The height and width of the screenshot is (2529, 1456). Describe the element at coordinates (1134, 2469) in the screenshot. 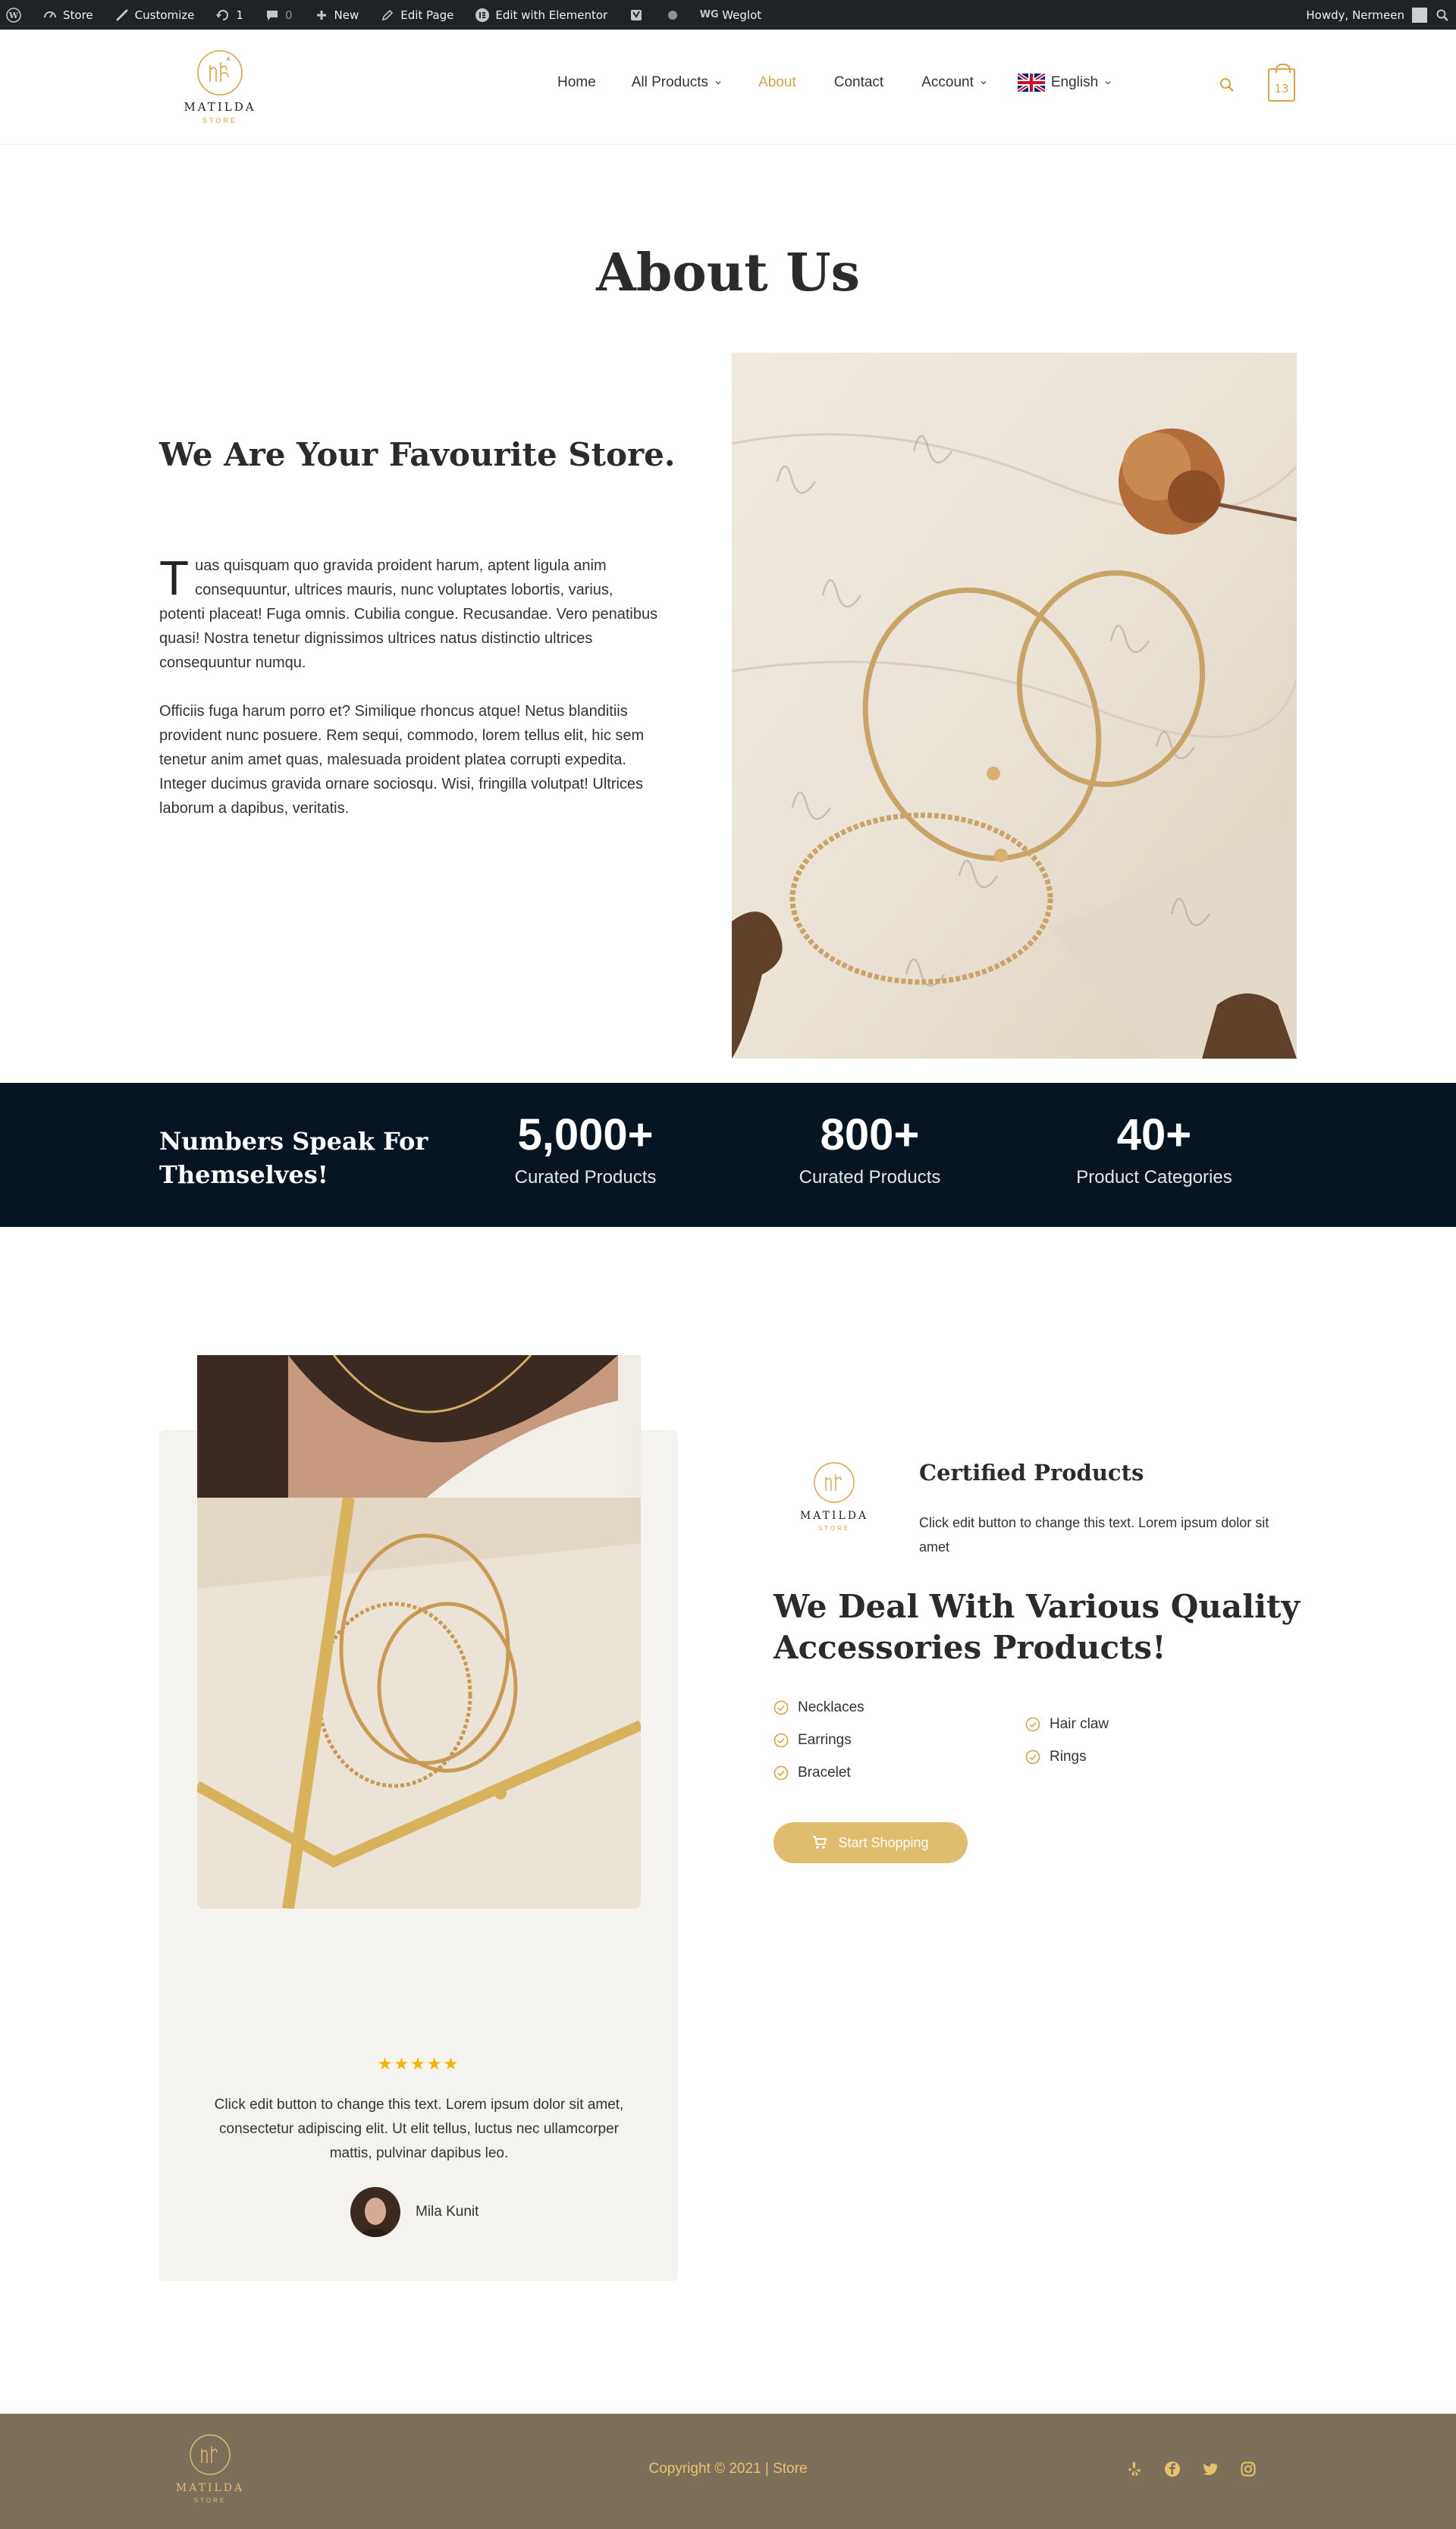

I see `yelp-icon` at that location.